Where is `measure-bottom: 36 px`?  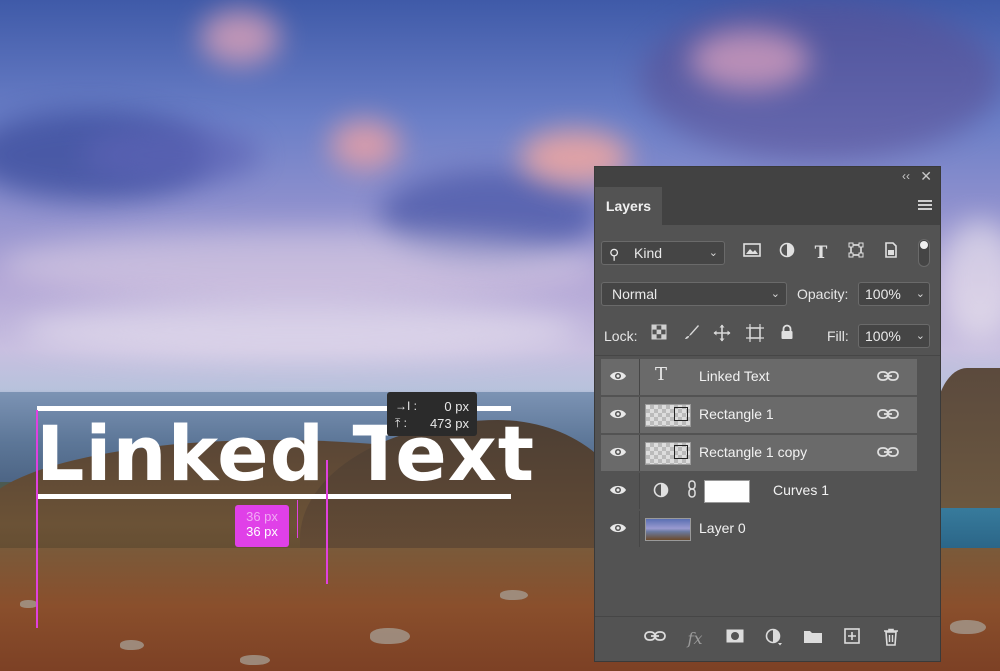
measure-bottom: 36 px is located at coordinates (262, 531).